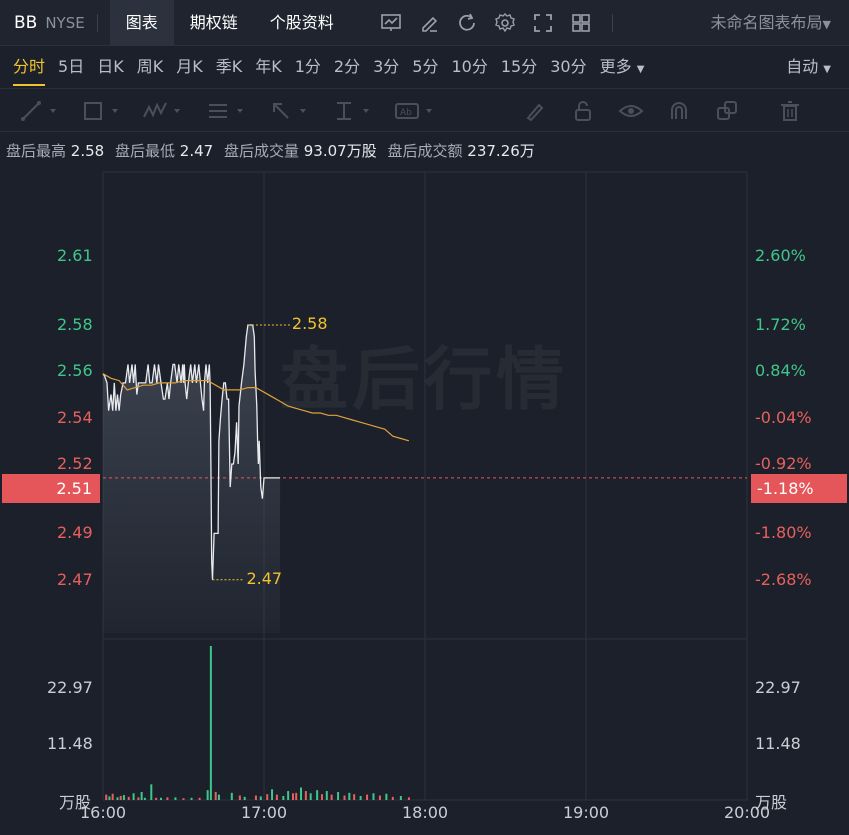 Image resolution: width=849 pixels, height=835 pixels. I want to click on percent-tick-label: -0.04%, so click(783, 417).